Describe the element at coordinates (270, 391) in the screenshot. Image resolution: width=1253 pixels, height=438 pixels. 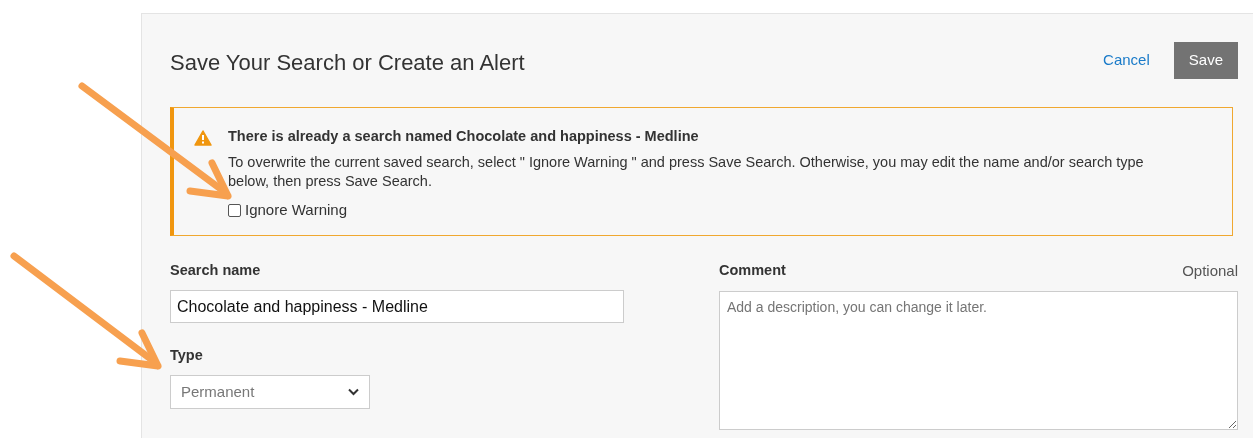
I see `type-select: Permanent` at that location.